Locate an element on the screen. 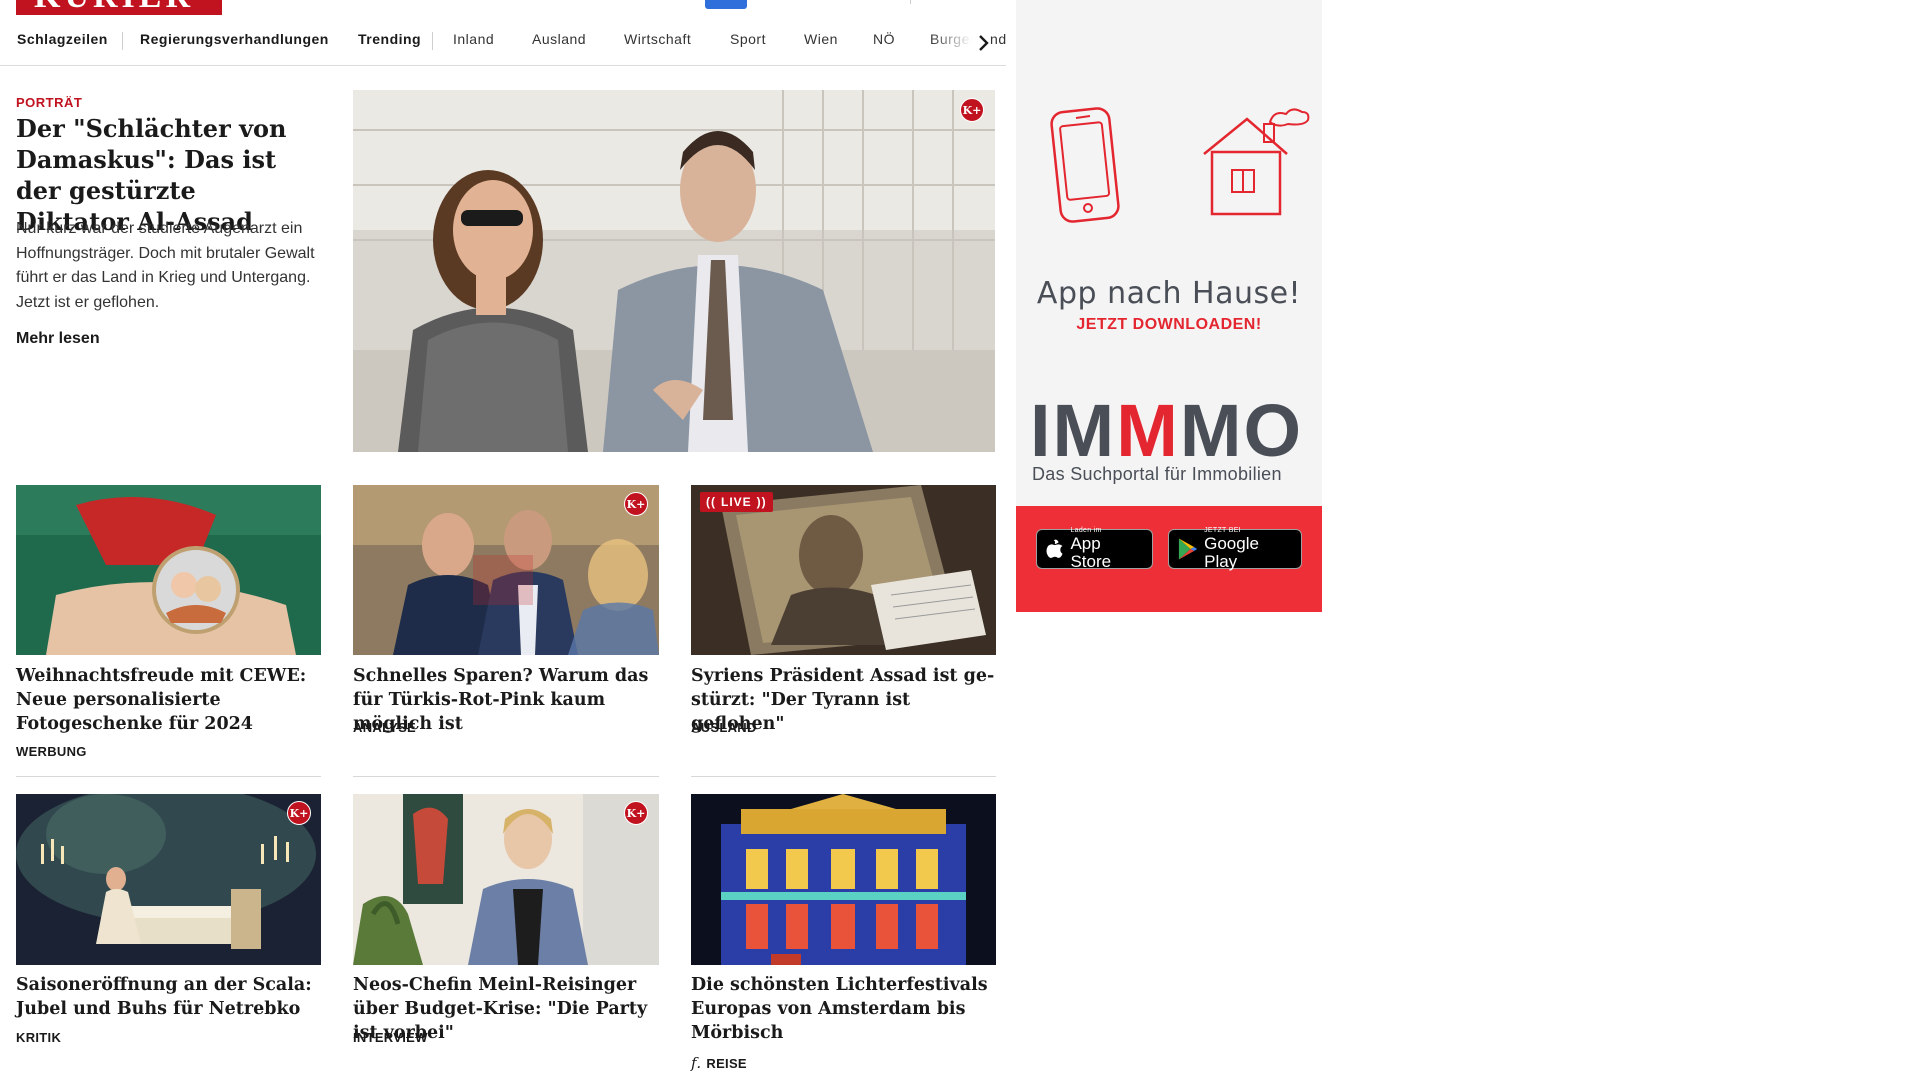 This screenshot has height=1080, width=1920. ad-store-band: Laden im App Store JETZT BEI Google Play is located at coordinates (1169, 559).